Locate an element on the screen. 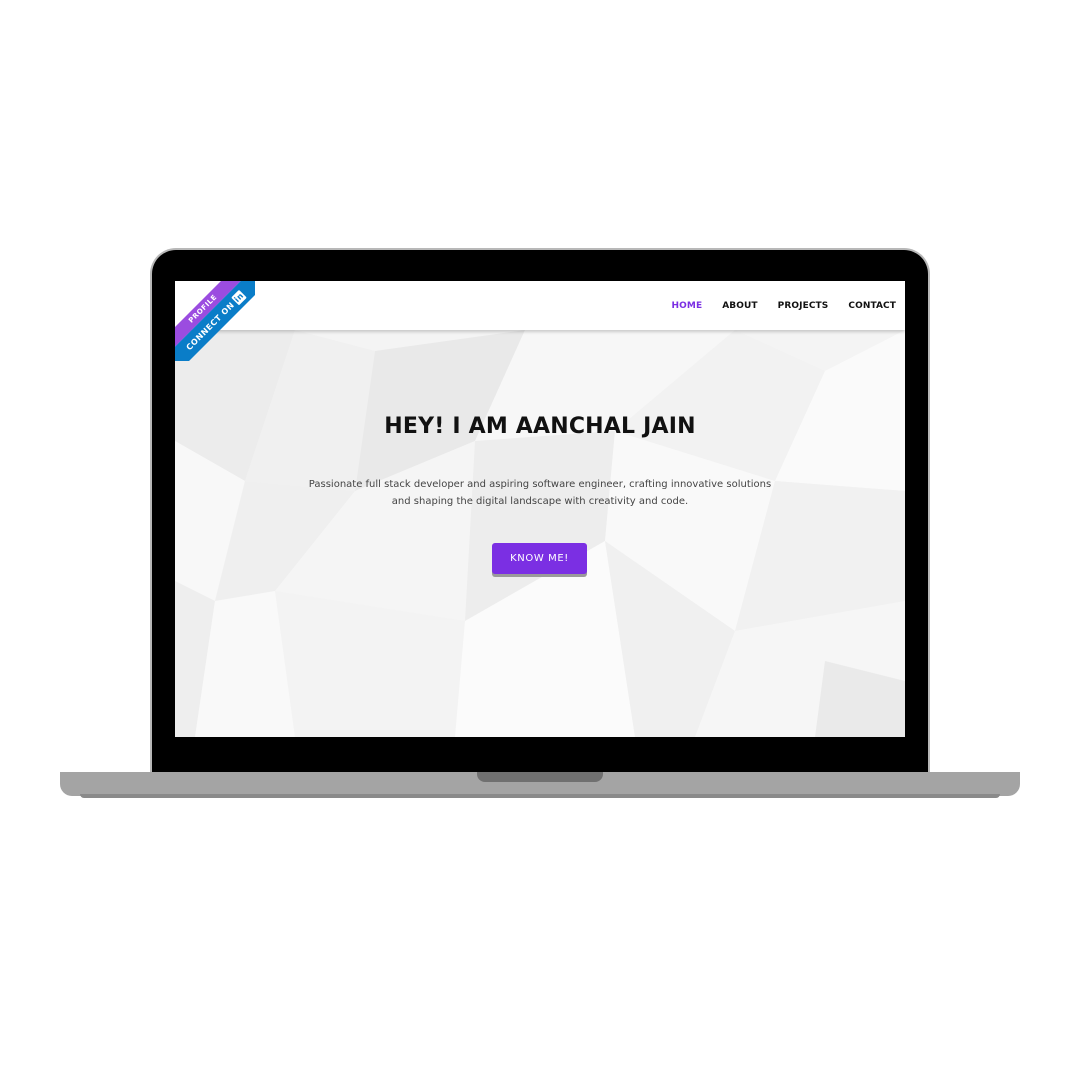 The height and width of the screenshot is (1080, 1080). laptop-notch is located at coordinates (540, 777).